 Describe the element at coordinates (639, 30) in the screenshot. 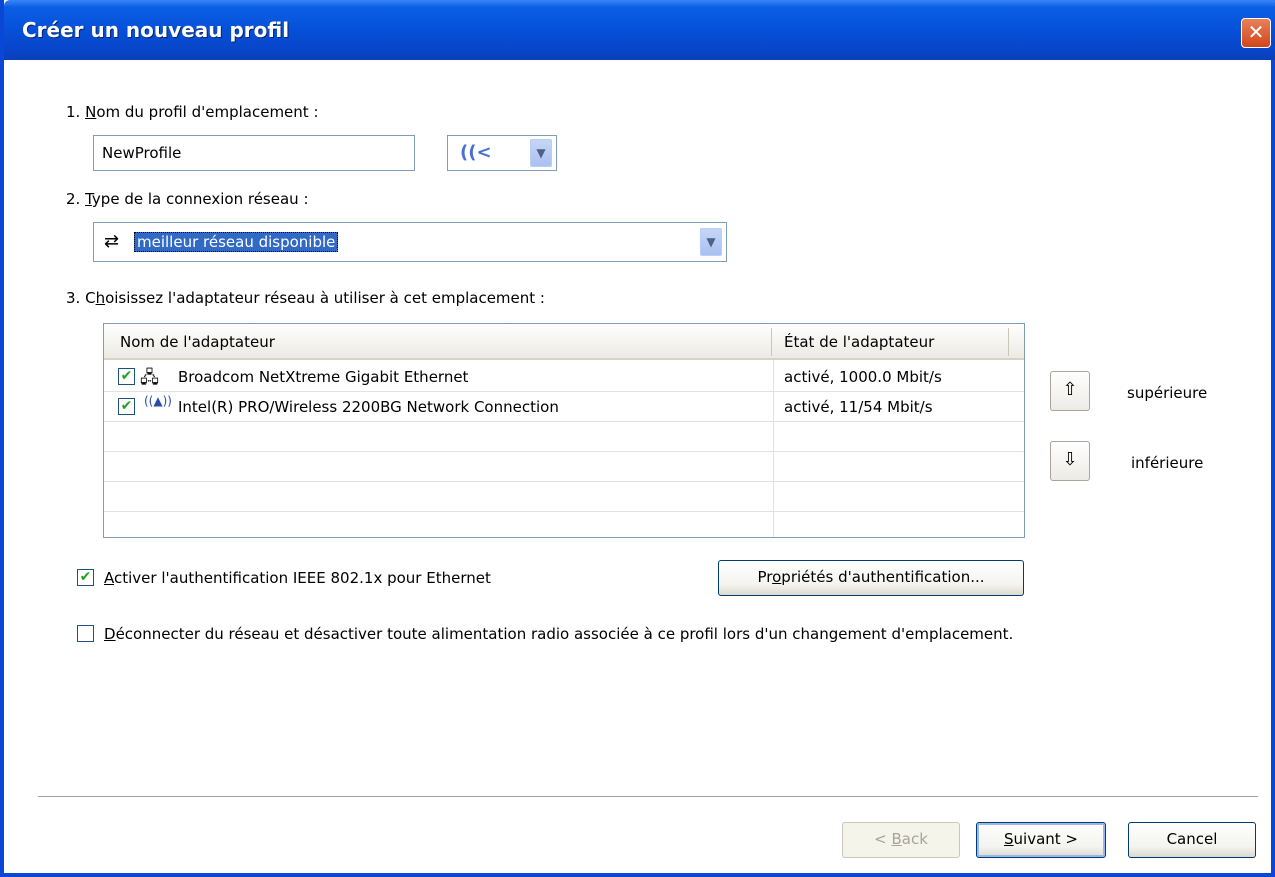

I see `title-bar: Créer un nouveau profil ✕` at that location.